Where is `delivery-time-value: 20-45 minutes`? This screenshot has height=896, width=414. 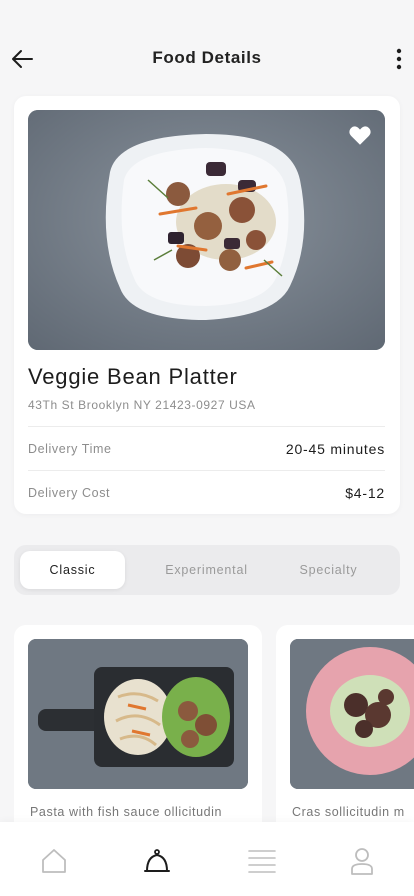 delivery-time-value: 20-45 minutes is located at coordinates (335, 449).